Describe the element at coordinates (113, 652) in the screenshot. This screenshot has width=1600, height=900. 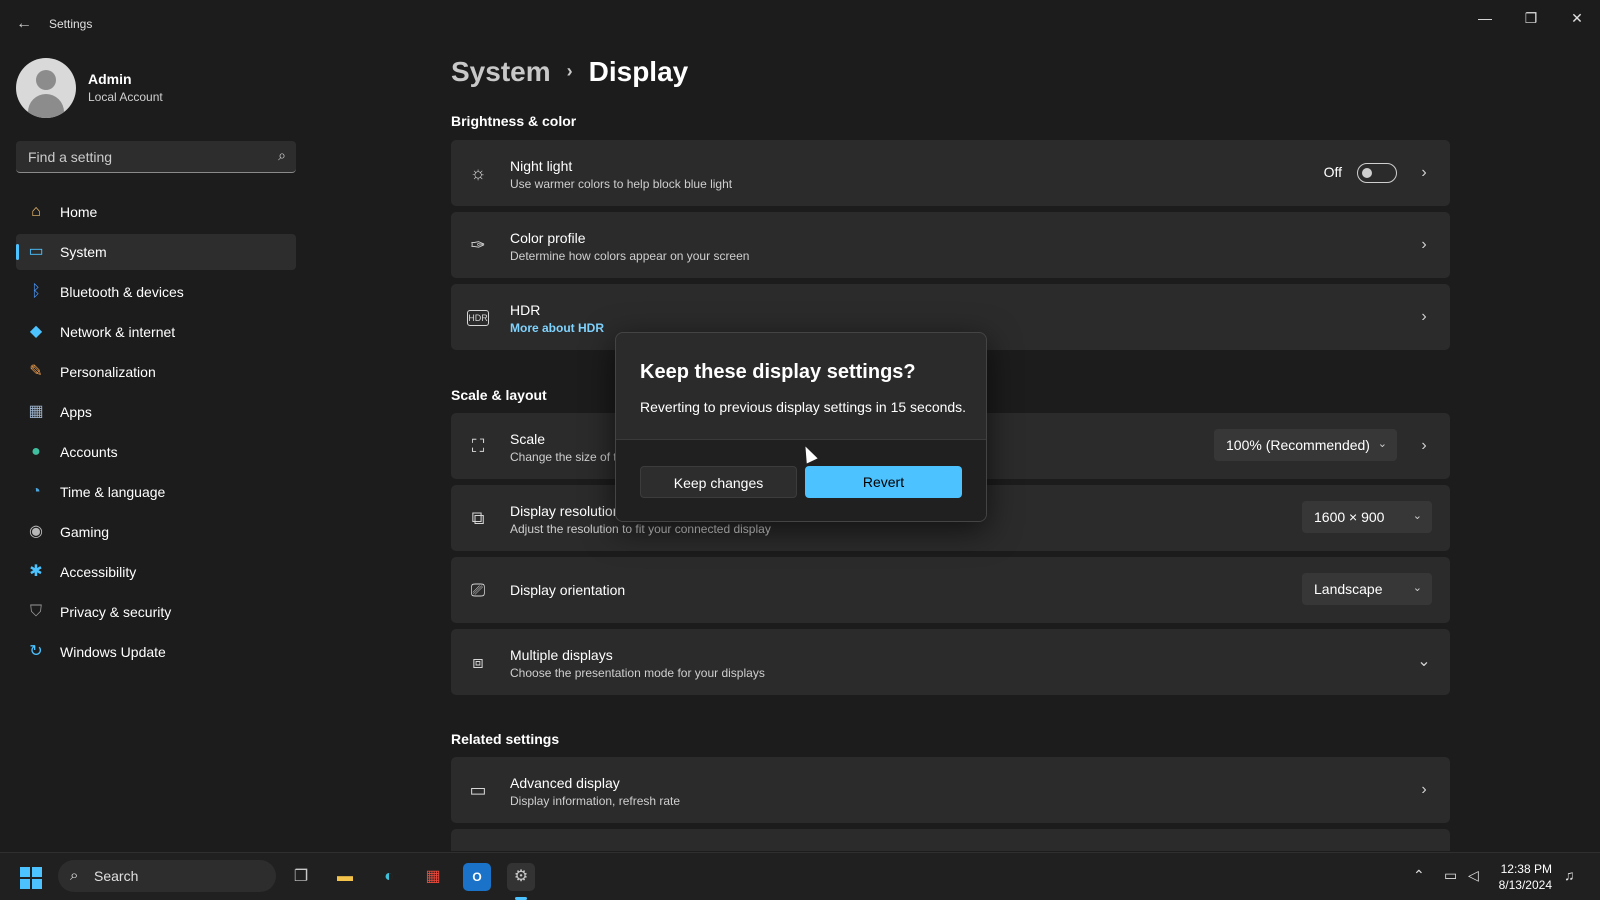
I see `sidebar-item-label: Windows Update` at that location.